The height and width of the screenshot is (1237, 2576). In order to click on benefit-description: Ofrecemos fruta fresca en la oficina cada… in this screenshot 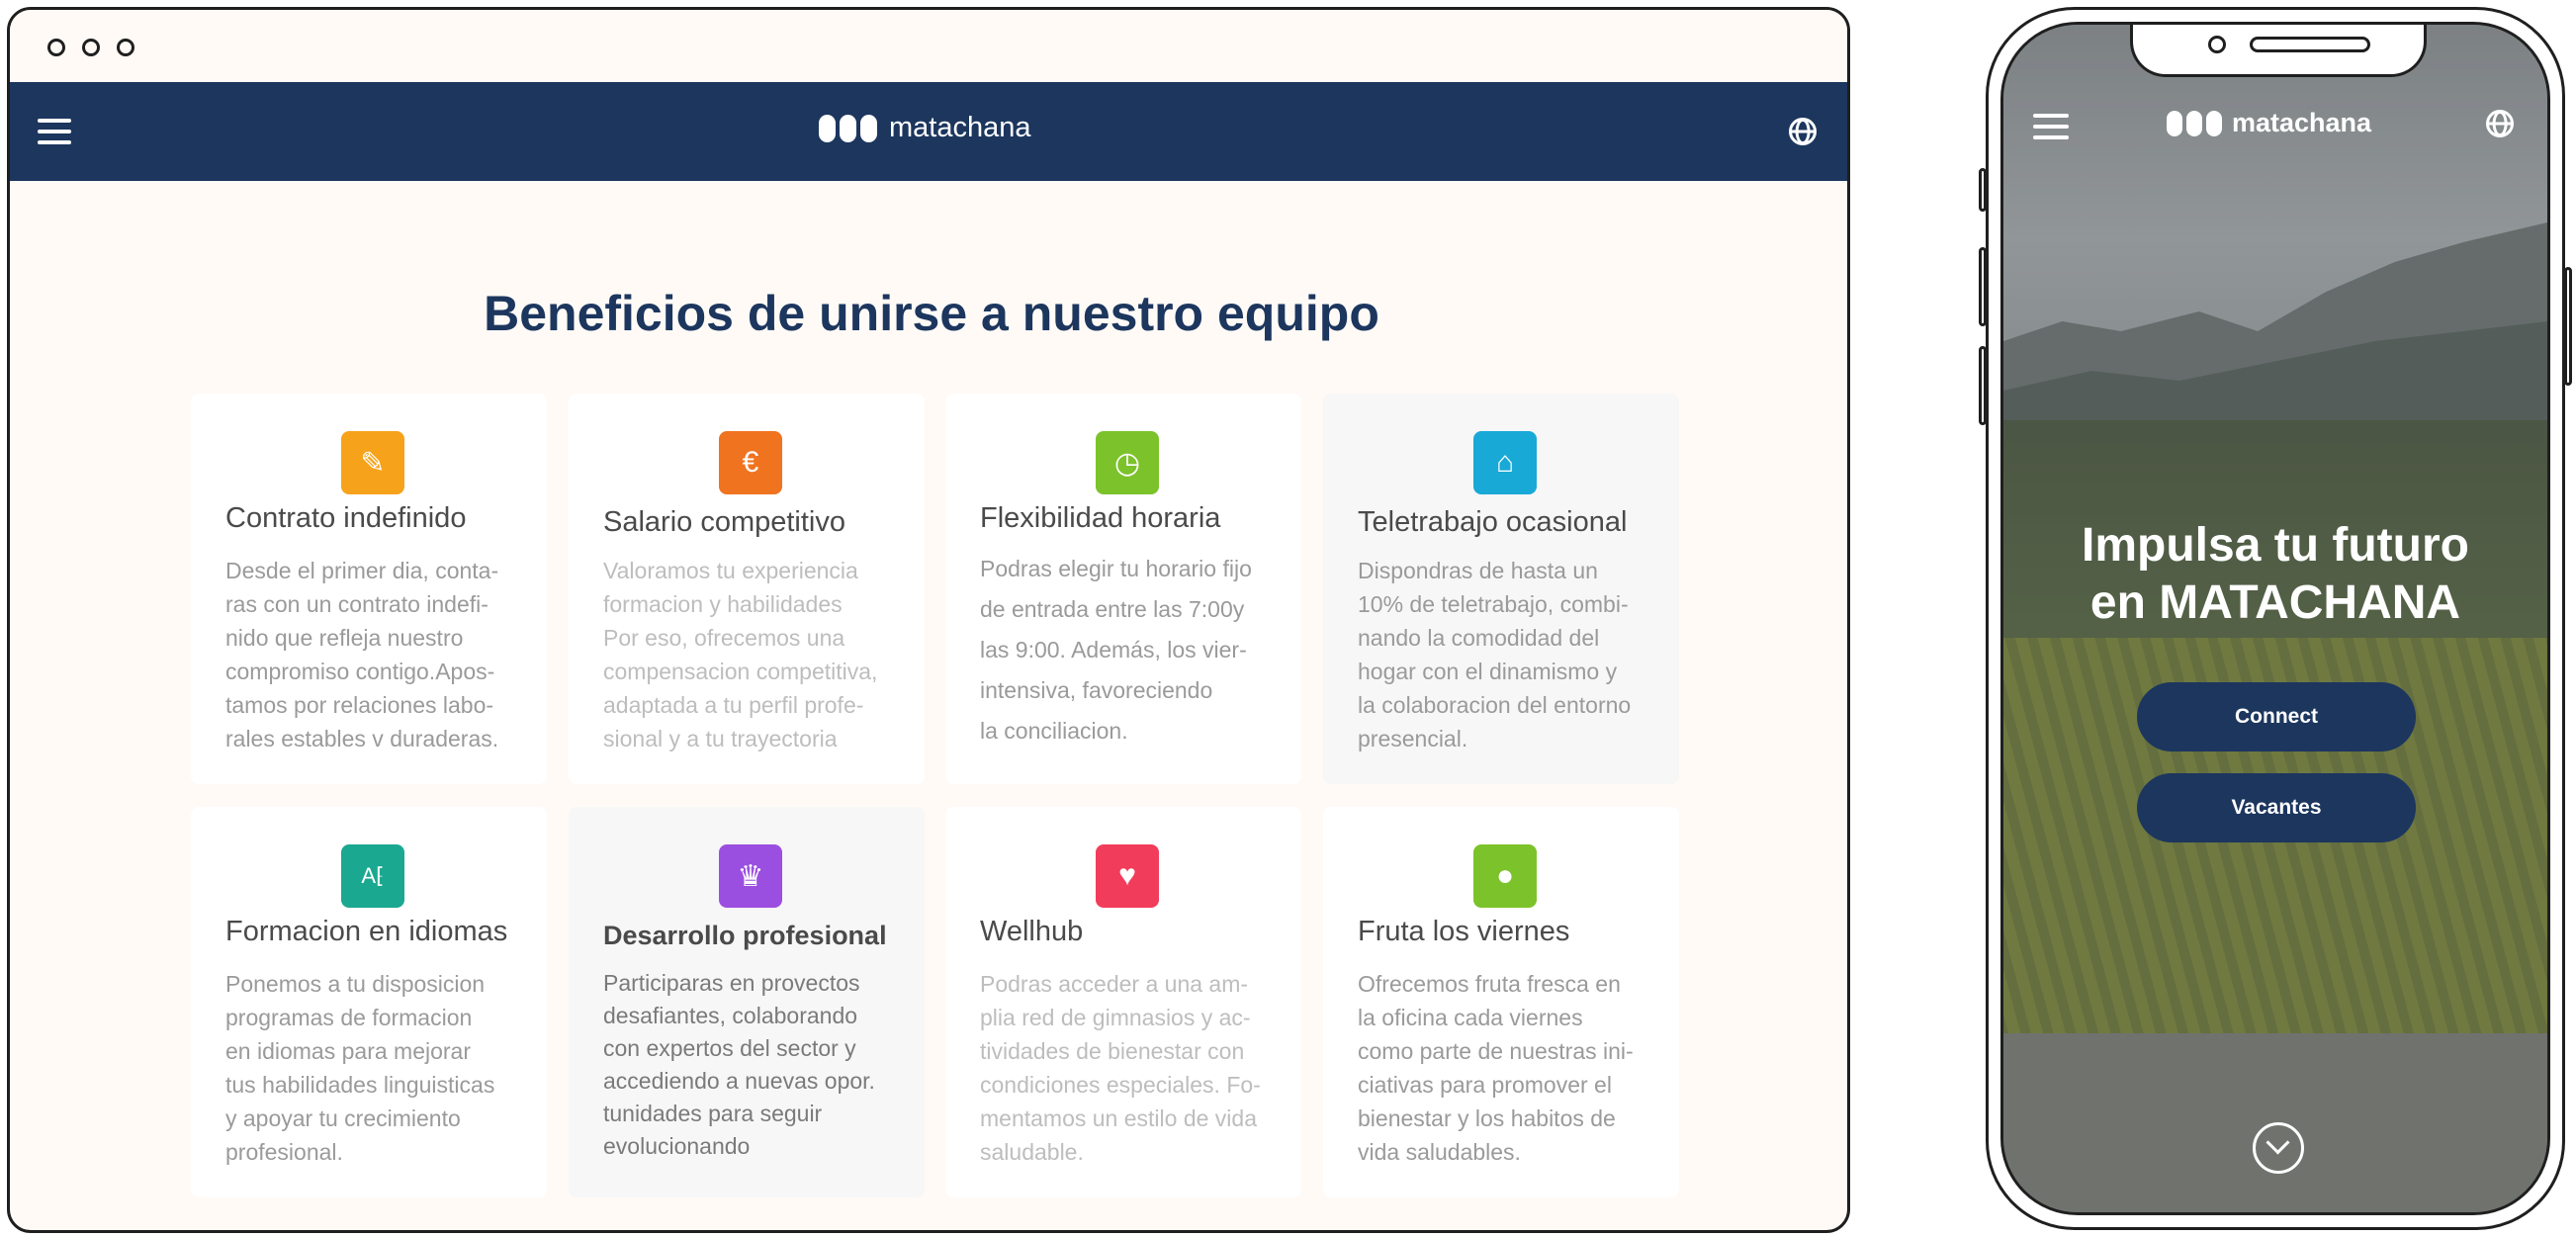, I will do `click(1496, 1068)`.